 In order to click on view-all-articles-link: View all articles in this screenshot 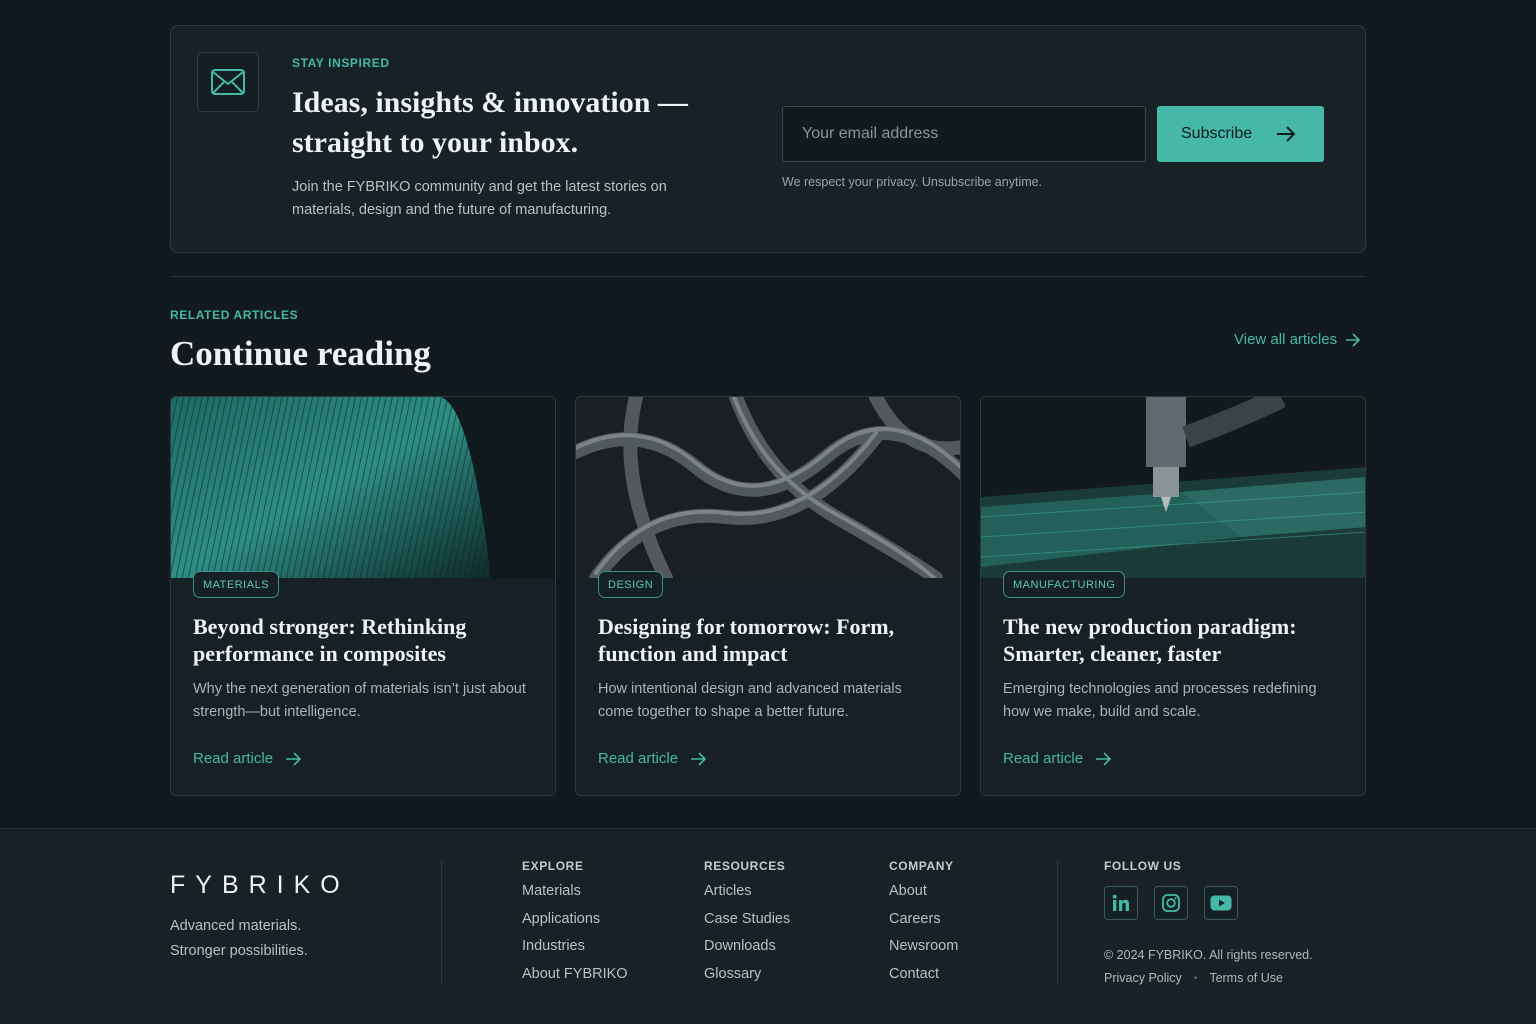, I will do `click(1297, 339)`.